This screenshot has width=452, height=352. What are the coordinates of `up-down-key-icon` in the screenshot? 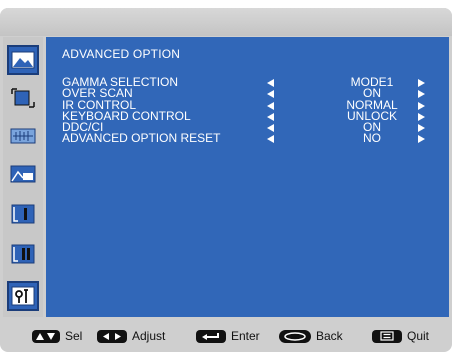 It's located at (46, 336).